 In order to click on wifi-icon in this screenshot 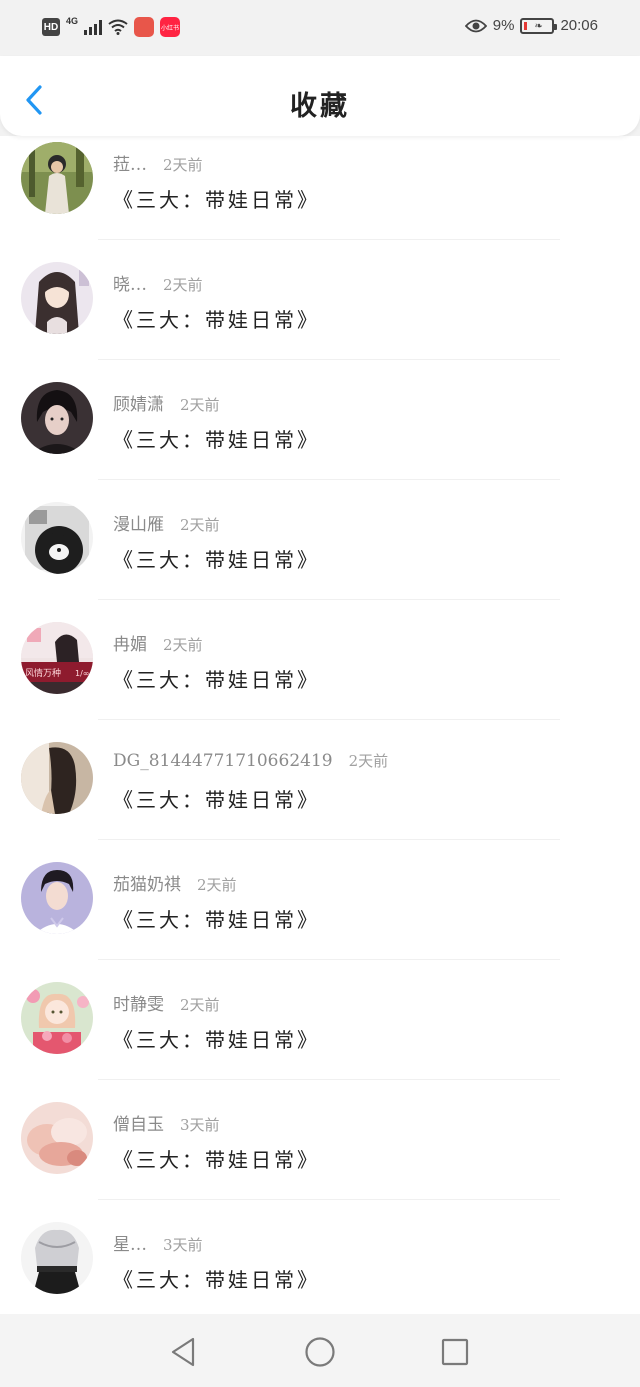, I will do `click(118, 27)`.